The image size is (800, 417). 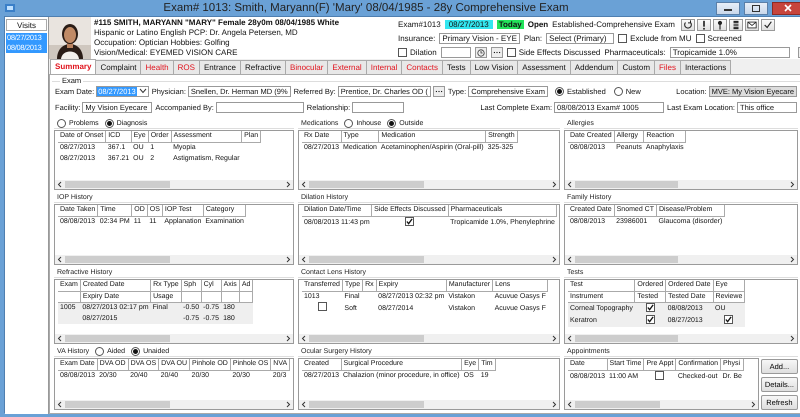 I want to click on app-icon, so click(x=10, y=8).